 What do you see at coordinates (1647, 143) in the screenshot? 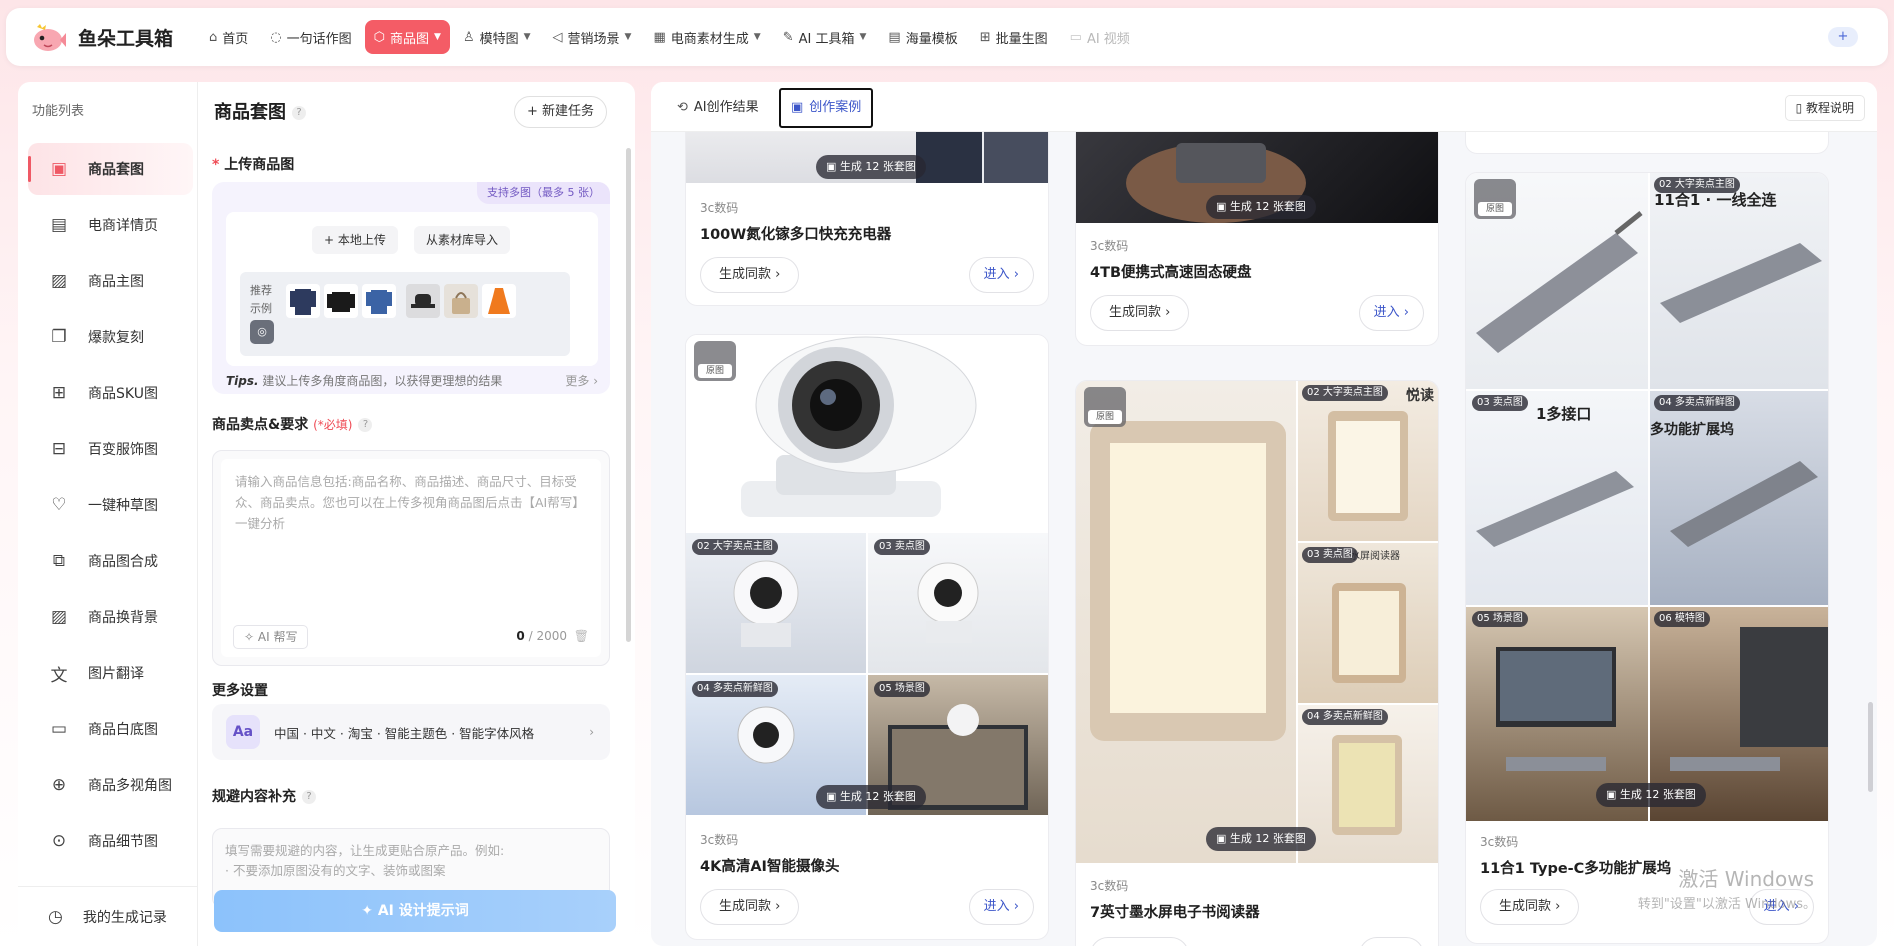
I see `case-card-previous` at bounding box center [1647, 143].